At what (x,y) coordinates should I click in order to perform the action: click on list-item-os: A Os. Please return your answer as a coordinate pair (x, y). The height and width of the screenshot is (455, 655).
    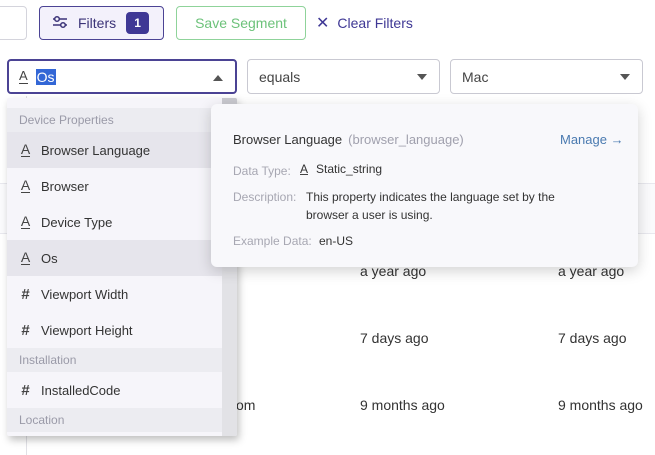
    Looking at the image, I should click on (114, 258).